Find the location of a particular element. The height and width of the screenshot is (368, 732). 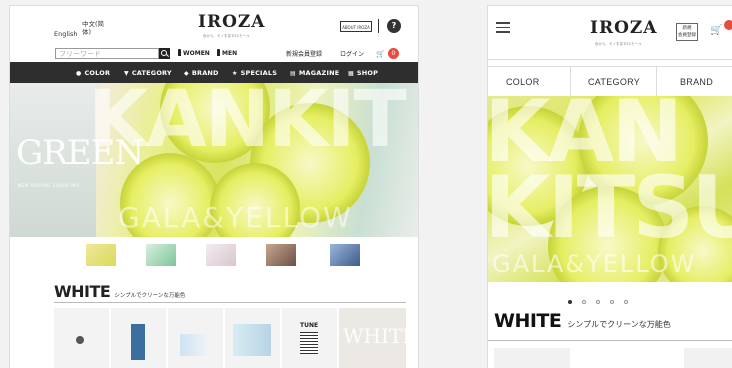

hero-bottom-text: GALA&YELLOW is located at coordinates (235, 217).